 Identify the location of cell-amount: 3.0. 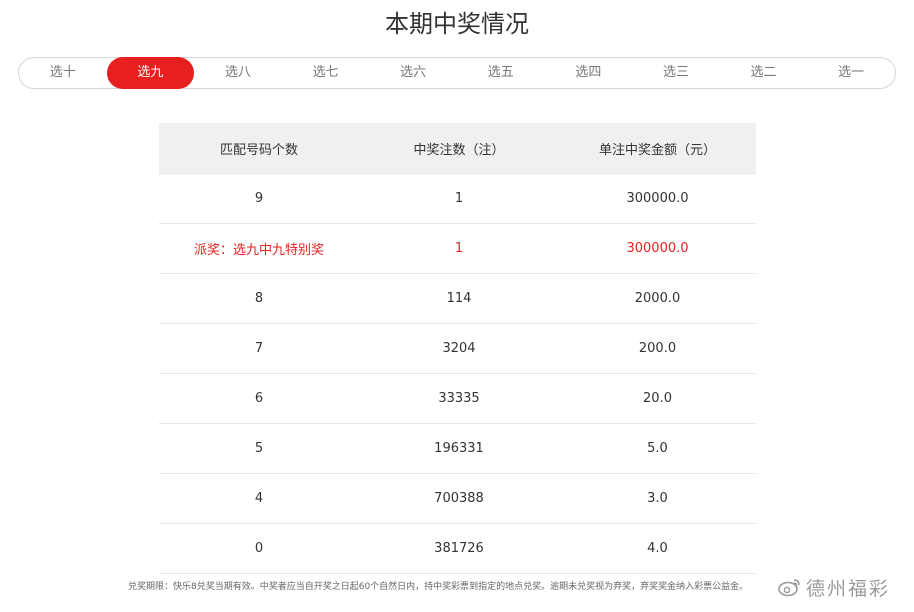
(657, 498).